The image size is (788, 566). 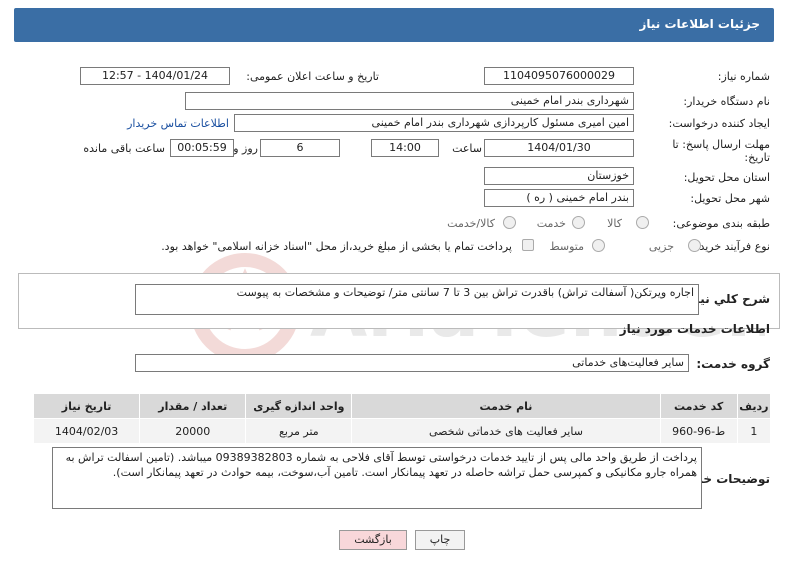 What do you see at coordinates (726, 177) in the screenshot?
I see `province-label: استان محل تحویل:` at bounding box center [726, 177].